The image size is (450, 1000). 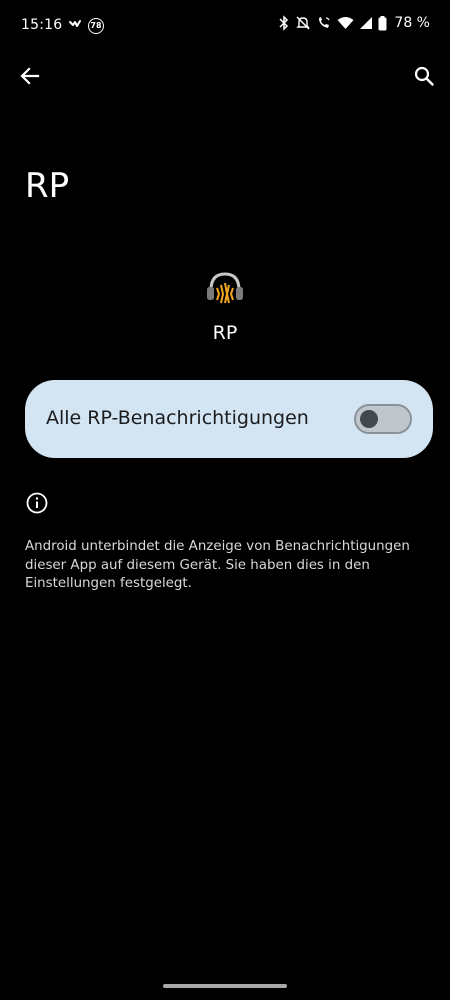 I want to click on battery-icon, so click(x=382, y=23).